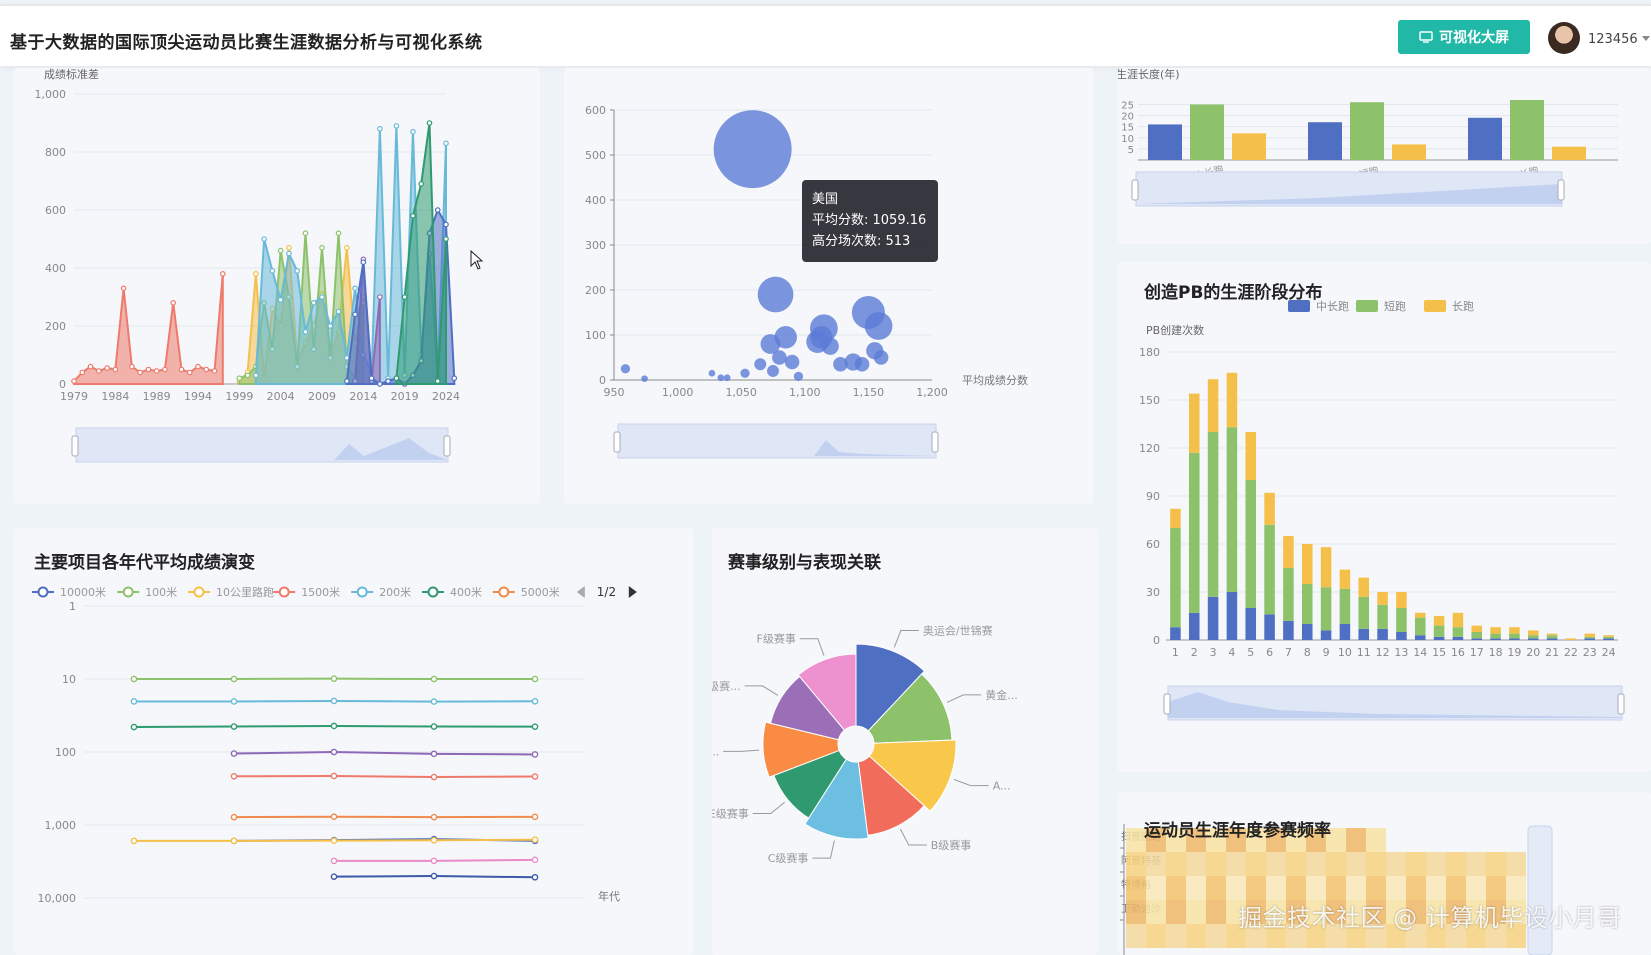 Image resolution: width=1651 pixels, height=955 pixels. What do you see at coordinates (51, 94) in the screenshot?
I see `stdev-y-tick: 1,000` at bounding box center [51, 94].